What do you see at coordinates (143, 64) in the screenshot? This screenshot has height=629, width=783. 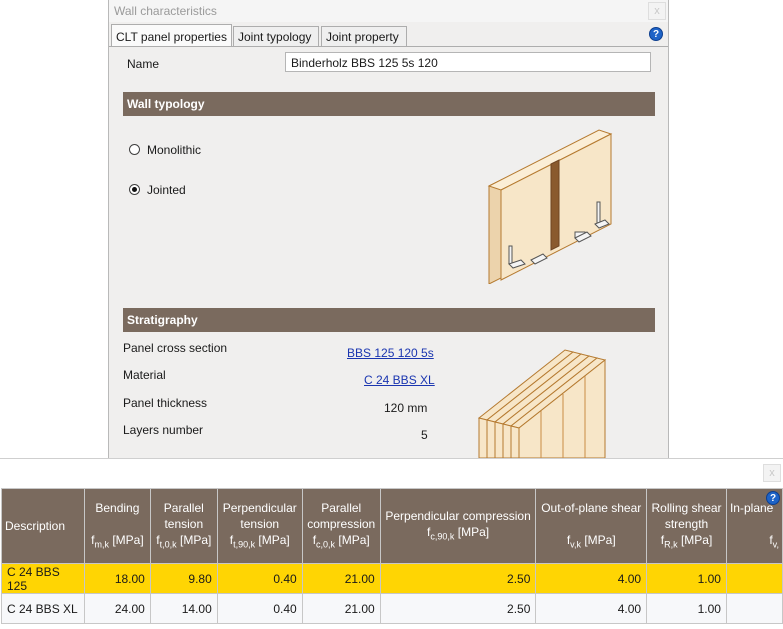 I see `name-label: Name` at bounding box center [143, 64].